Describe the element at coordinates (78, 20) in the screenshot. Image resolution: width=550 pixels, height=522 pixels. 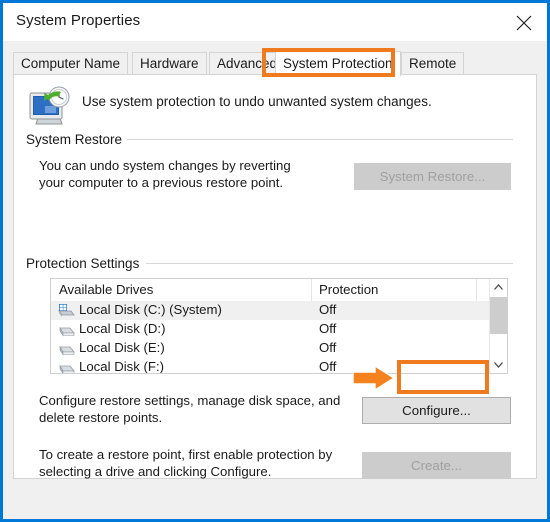
I see `window-title: System Properties` at that location.